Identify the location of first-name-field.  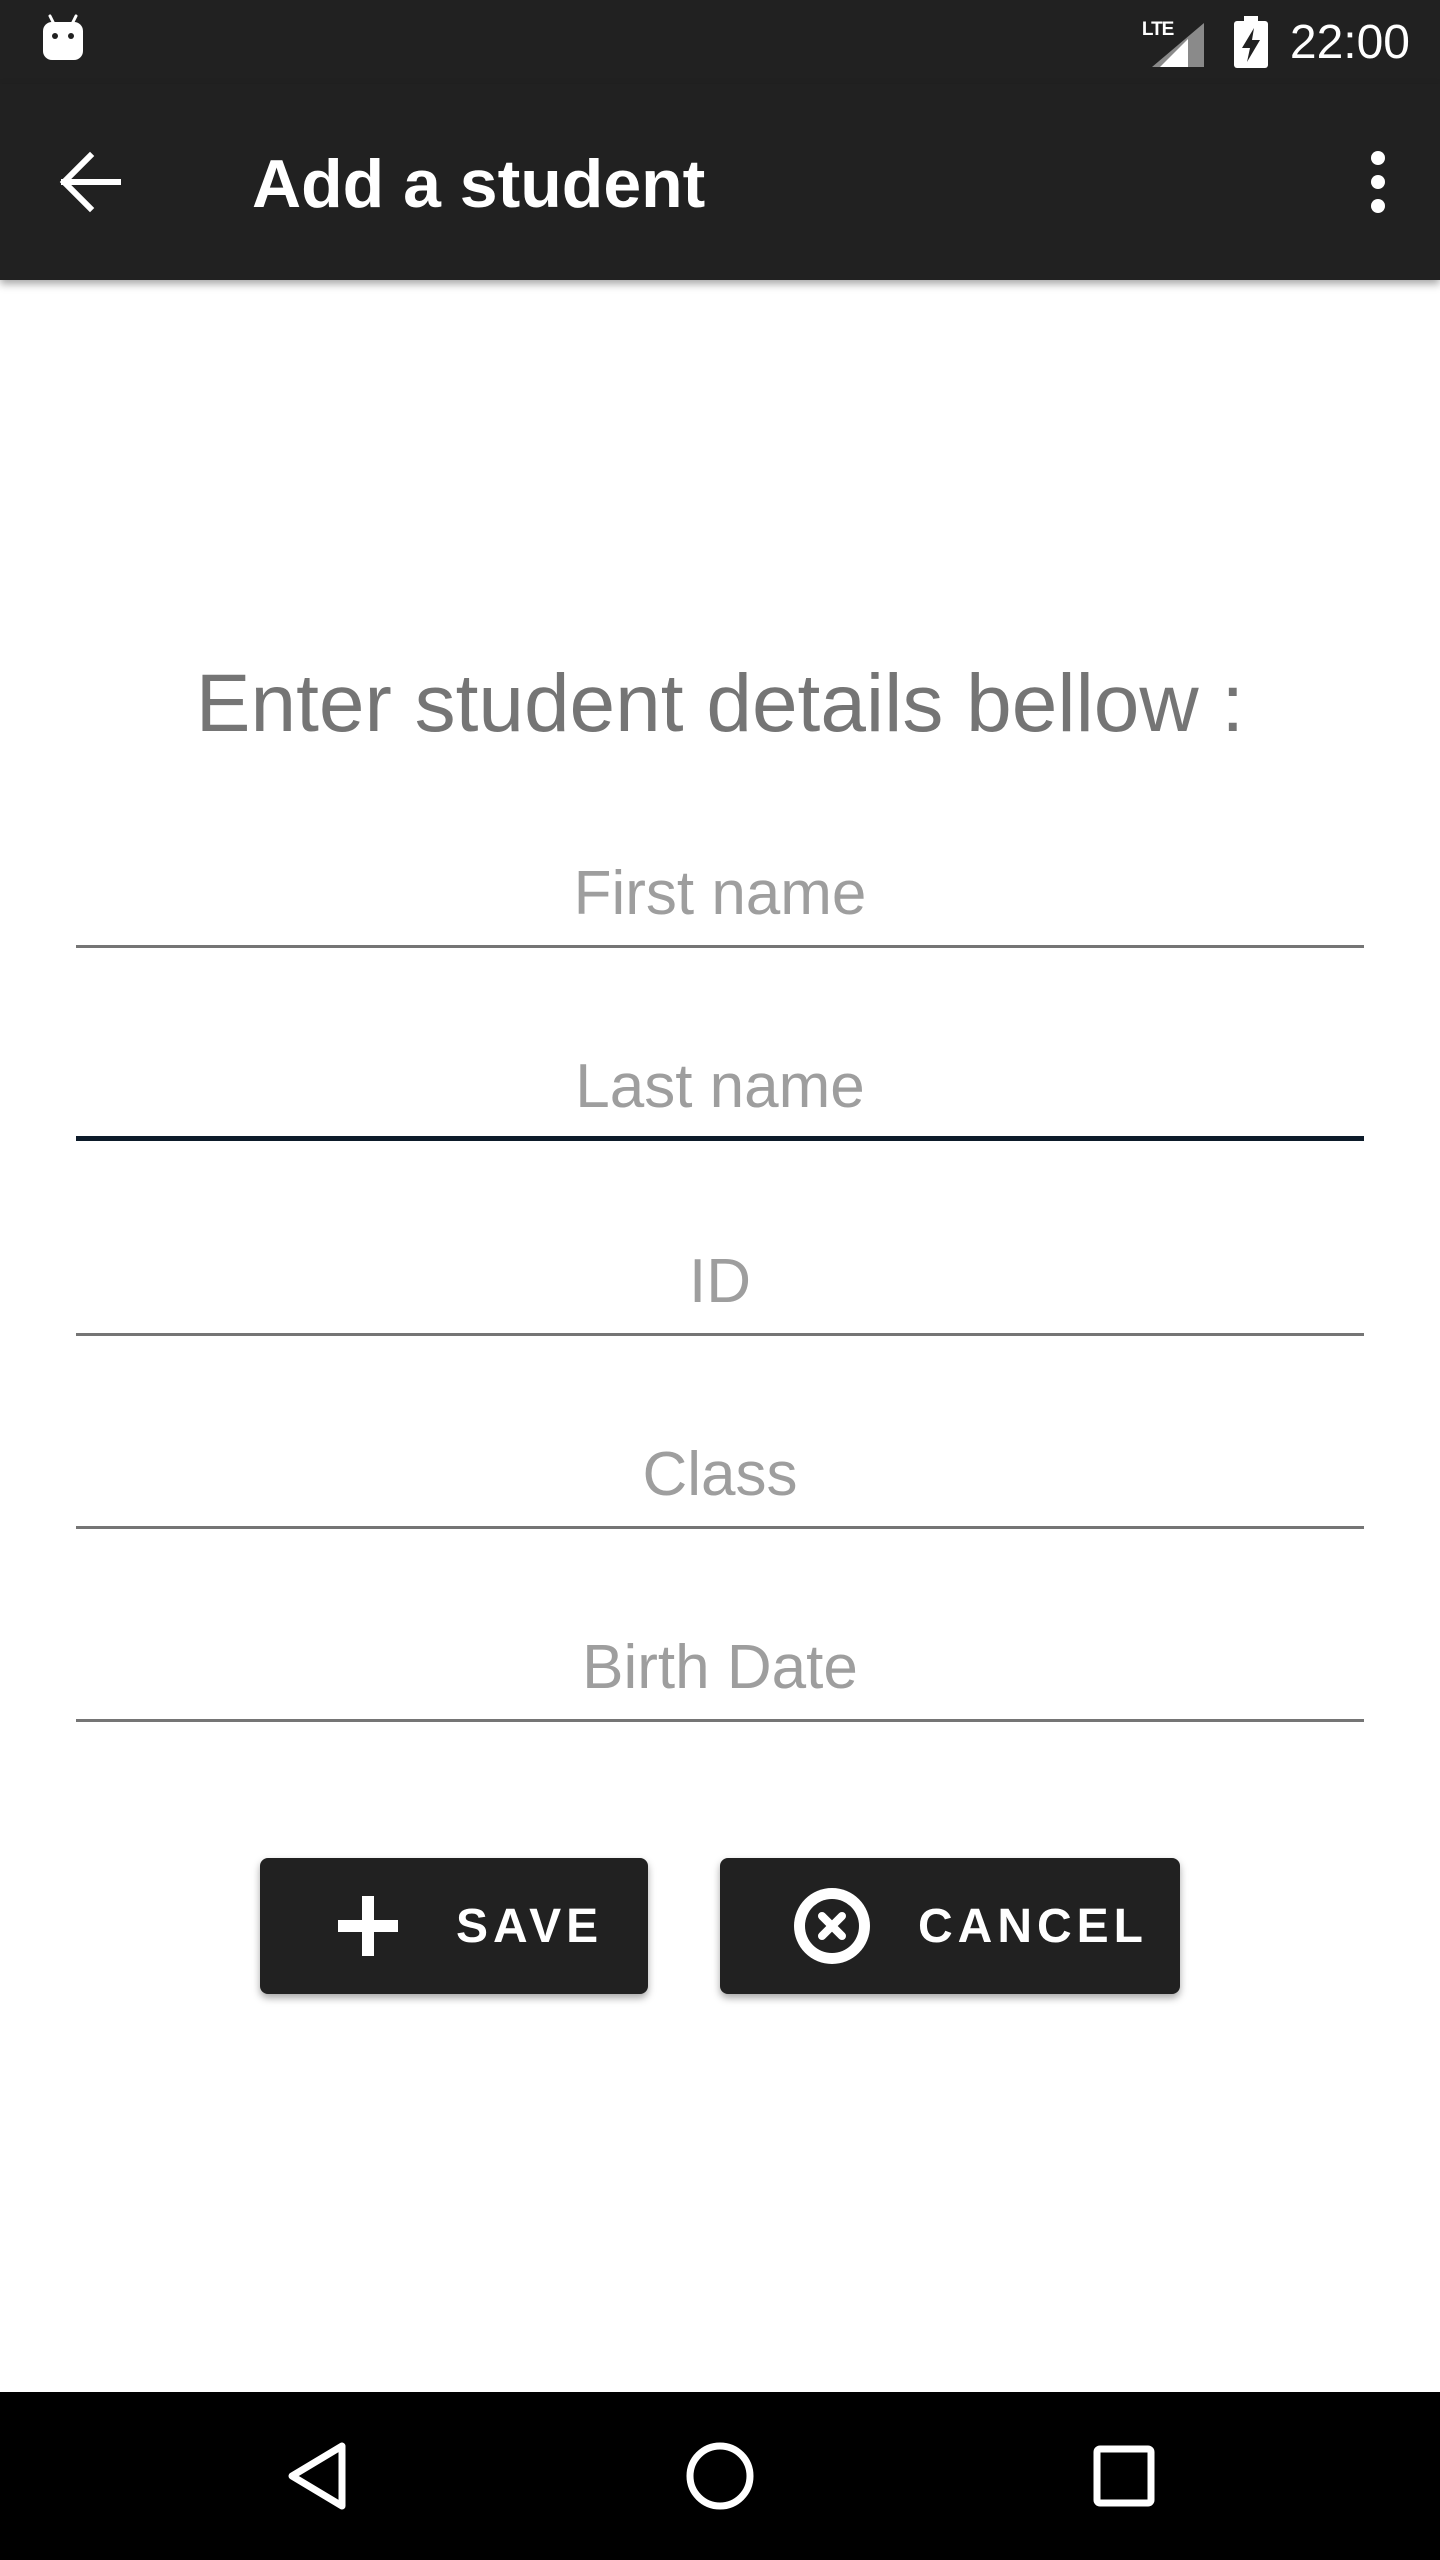
(720, 888).